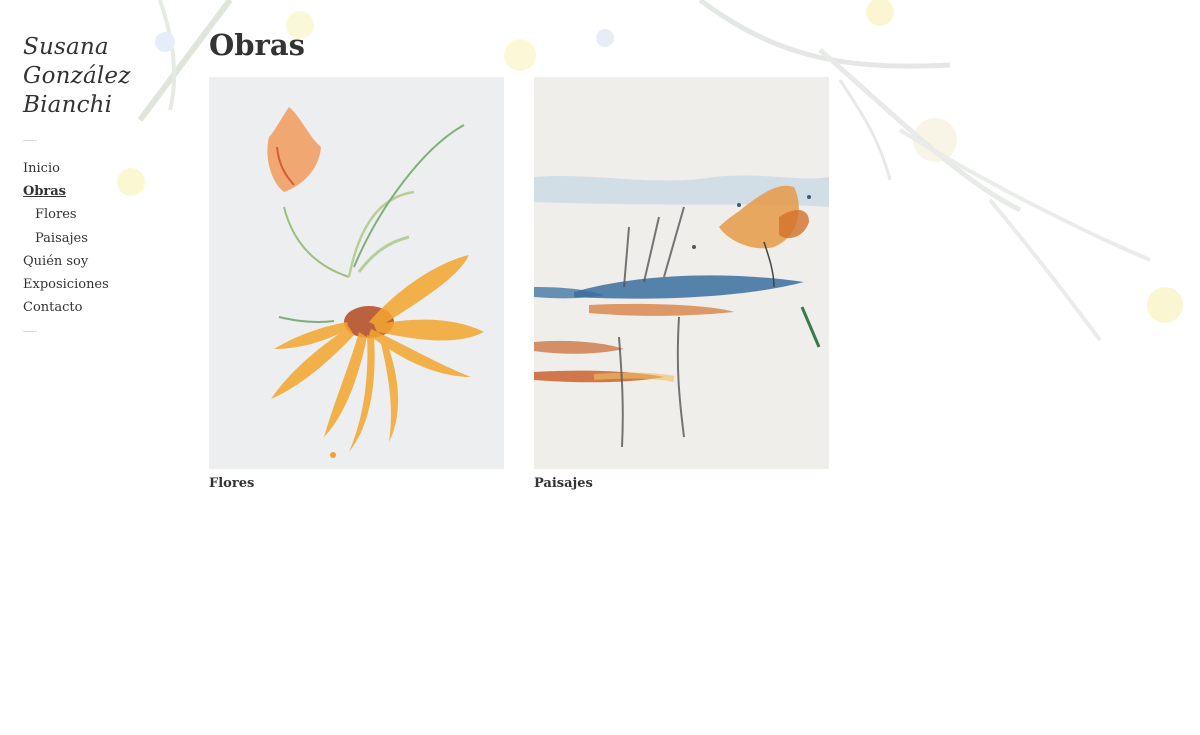 This screenshot has width=1200, height=735. I want to click on nav-item-label: Quién soy, so click(55, 261).